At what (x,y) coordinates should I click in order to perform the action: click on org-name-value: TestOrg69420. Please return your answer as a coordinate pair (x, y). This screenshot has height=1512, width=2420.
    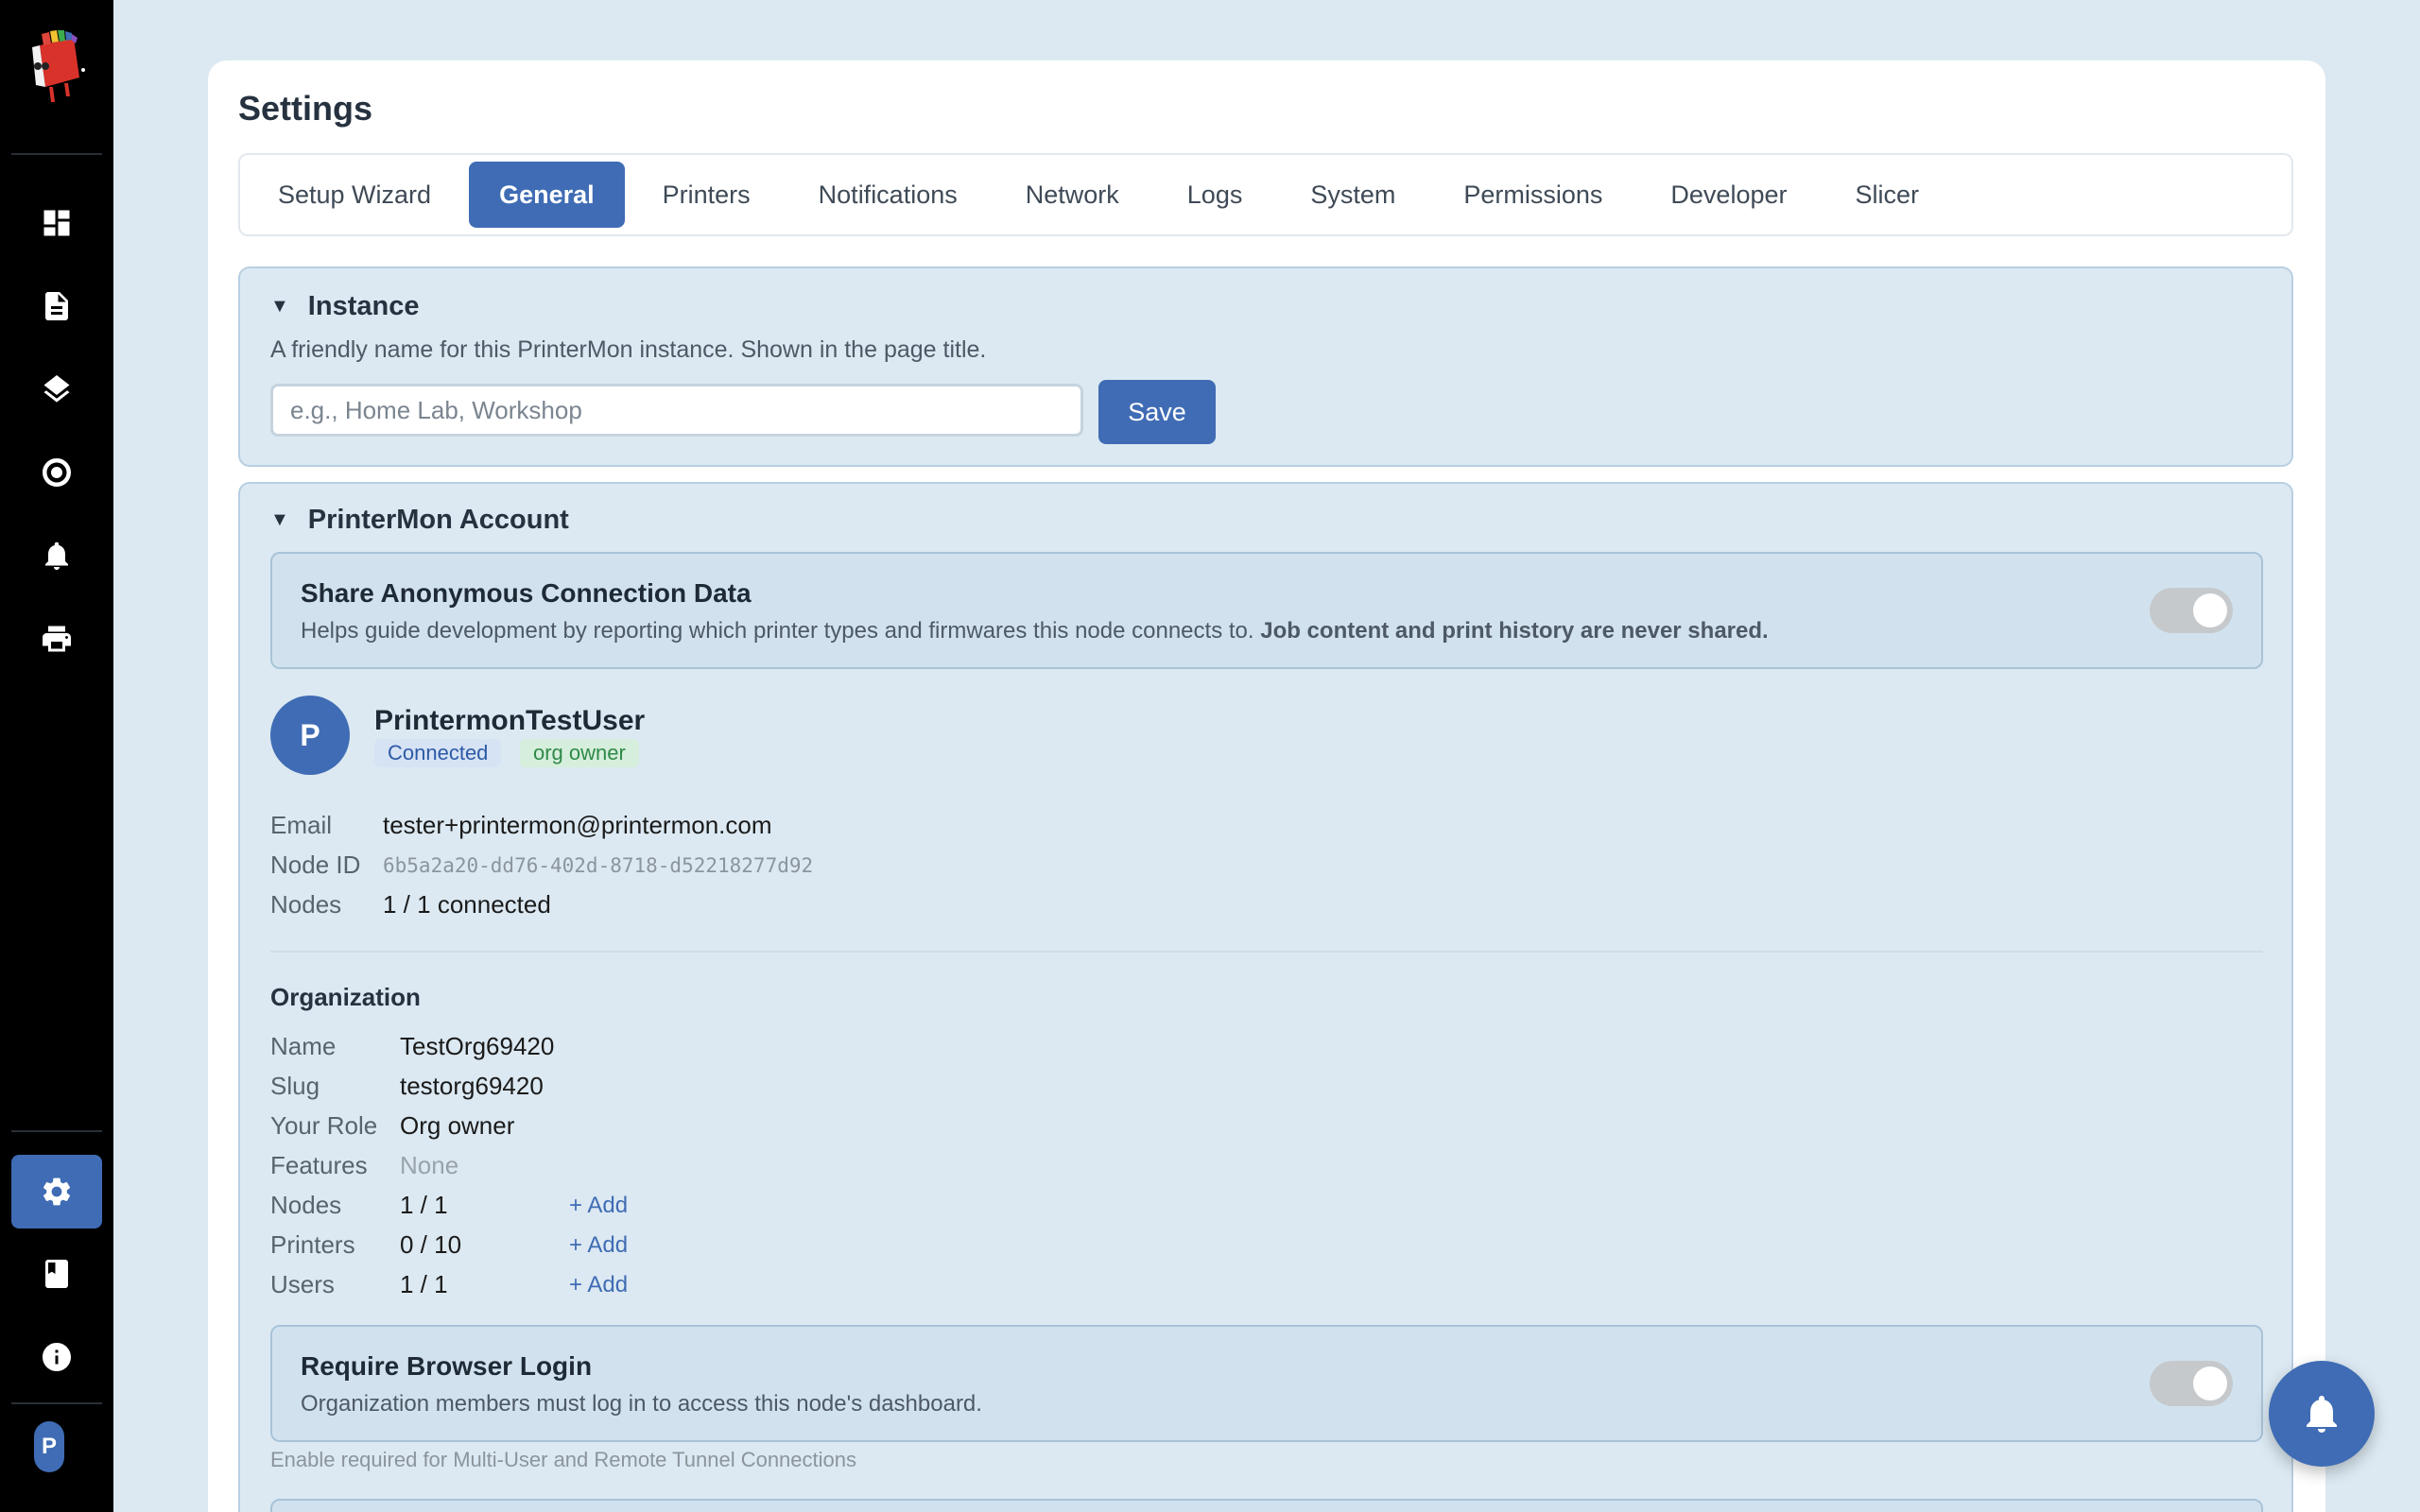
    Looking at the image, I should click on (478, 1046).